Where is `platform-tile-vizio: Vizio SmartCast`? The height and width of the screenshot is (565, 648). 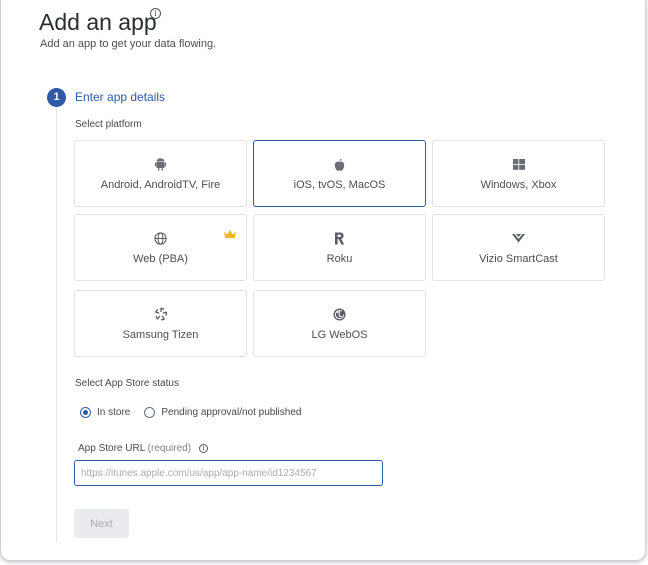
platform-tile-vizio: Vizio SmartCast is located at coordinates (518, 247).